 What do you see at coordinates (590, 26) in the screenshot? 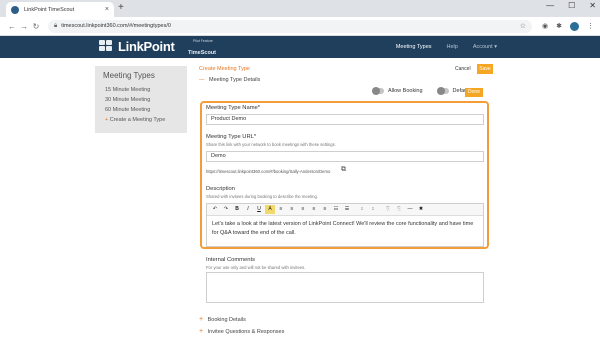
I see `menu-kebab-icon: ⋮` at bounding box center [590, 26].